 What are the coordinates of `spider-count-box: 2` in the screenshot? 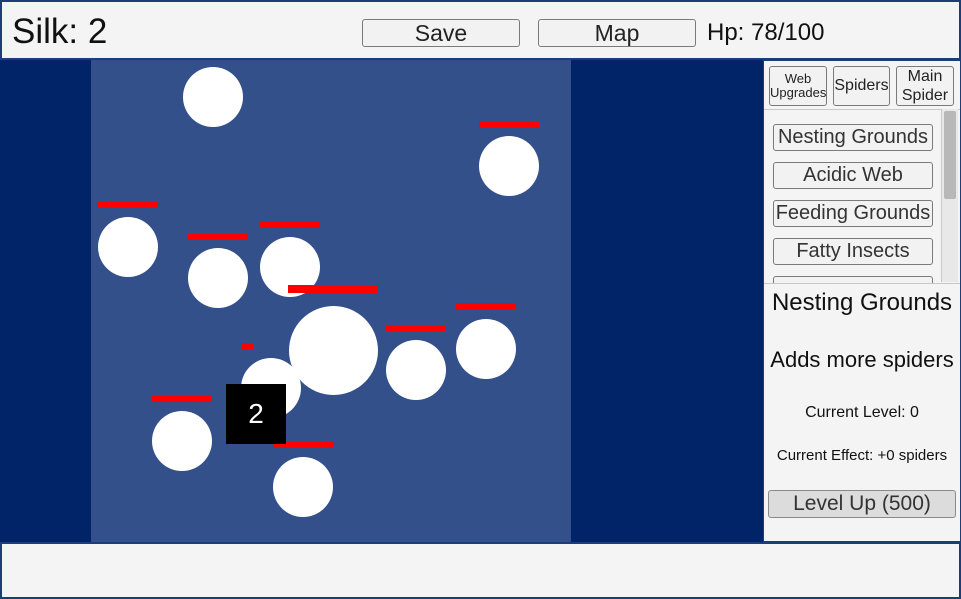 It's located at (256, 414).